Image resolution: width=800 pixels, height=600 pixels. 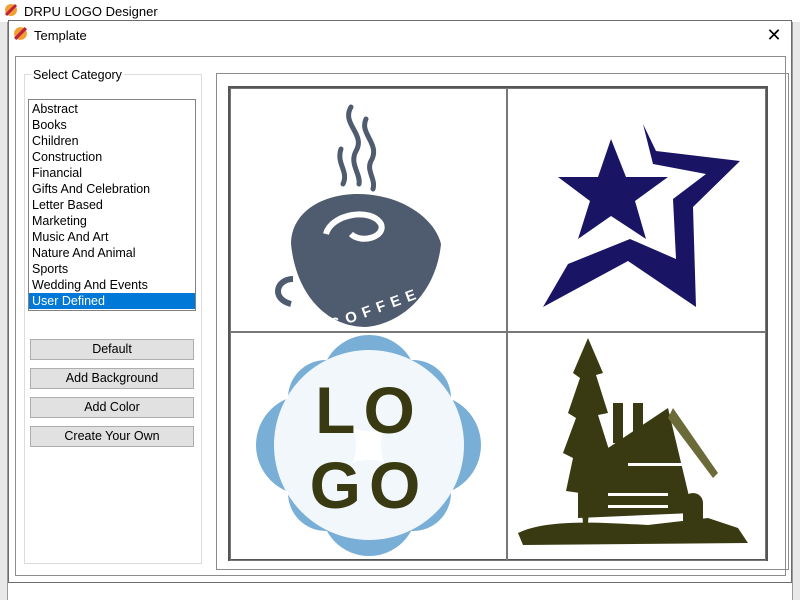 I want to click on template-star, so click(x=636, y=210).